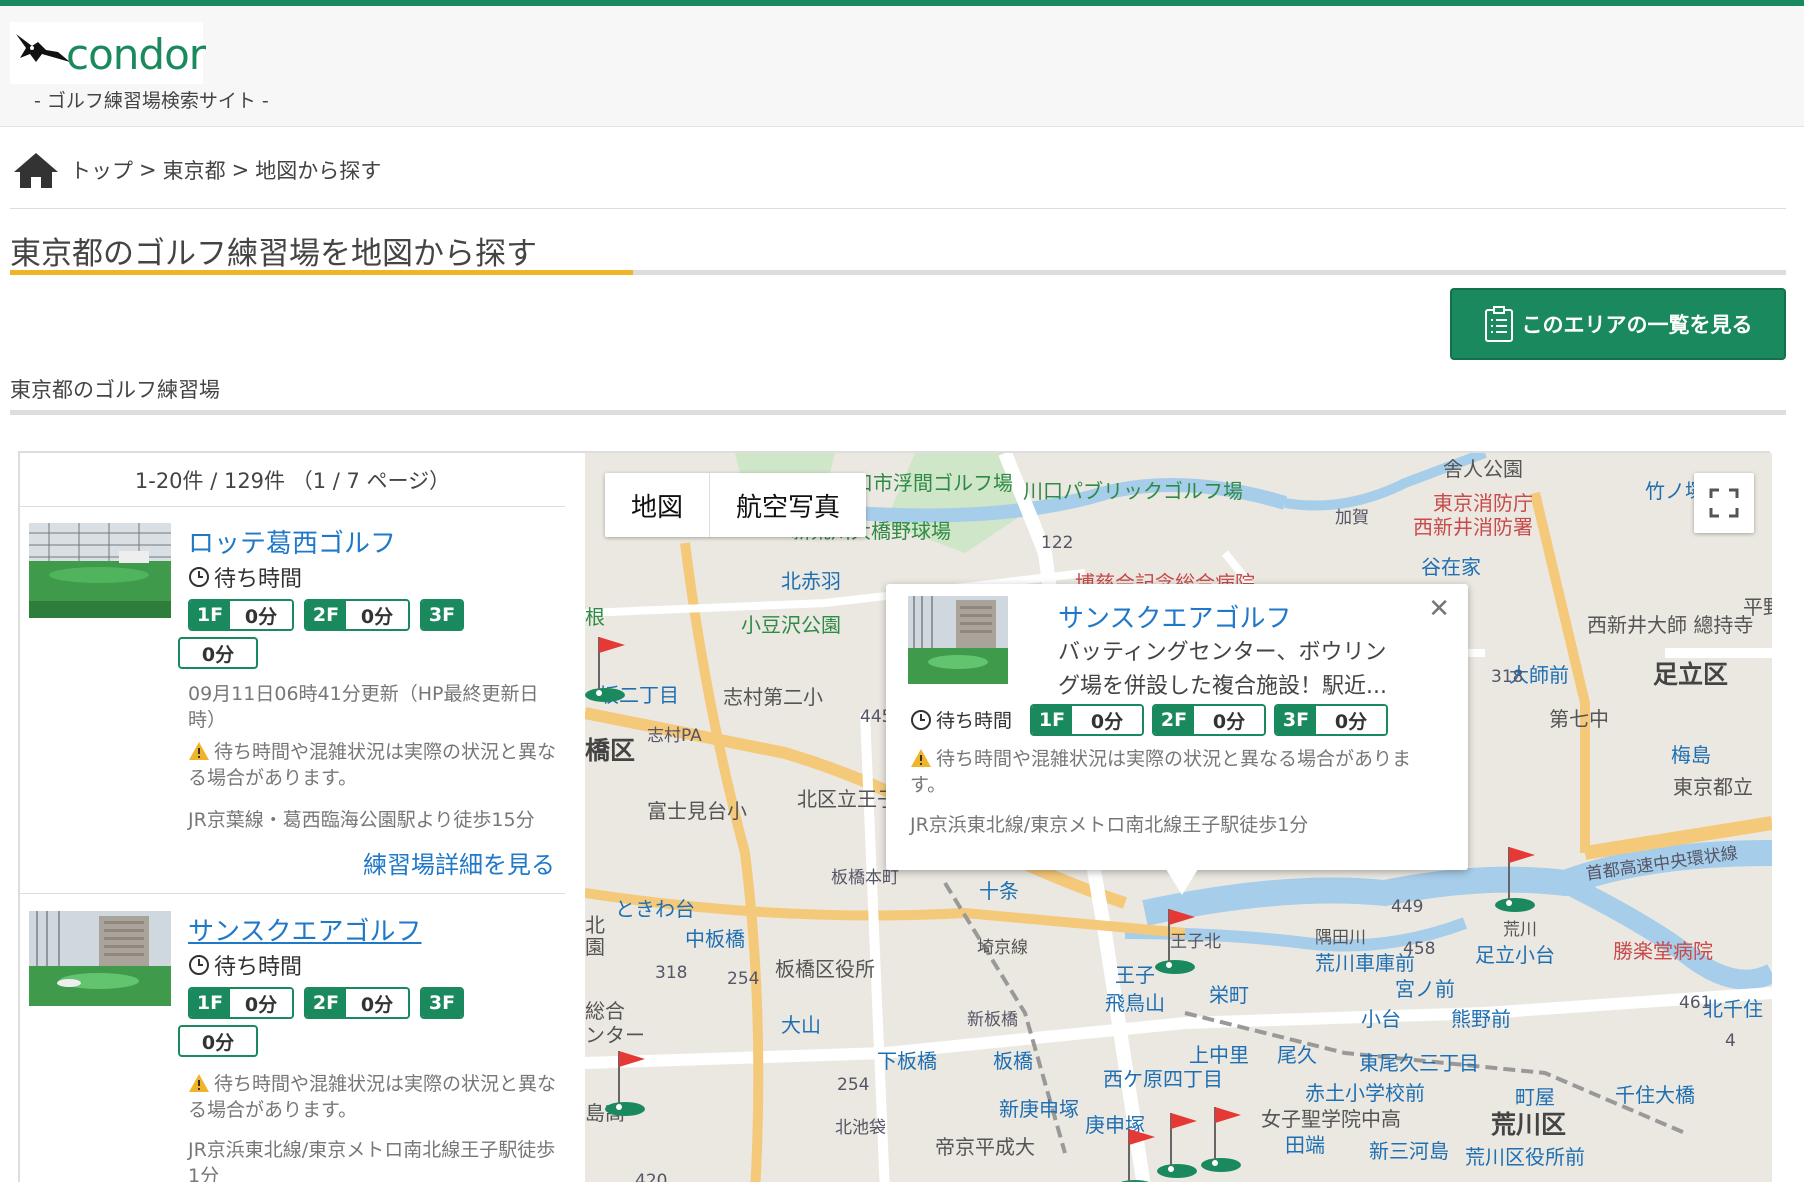 The width and height of the screenshot is (1804, 1182). What do you see at coordinates (36, 170) in the screenshot?
I see `home-icon` at bounding box center [36, 170].